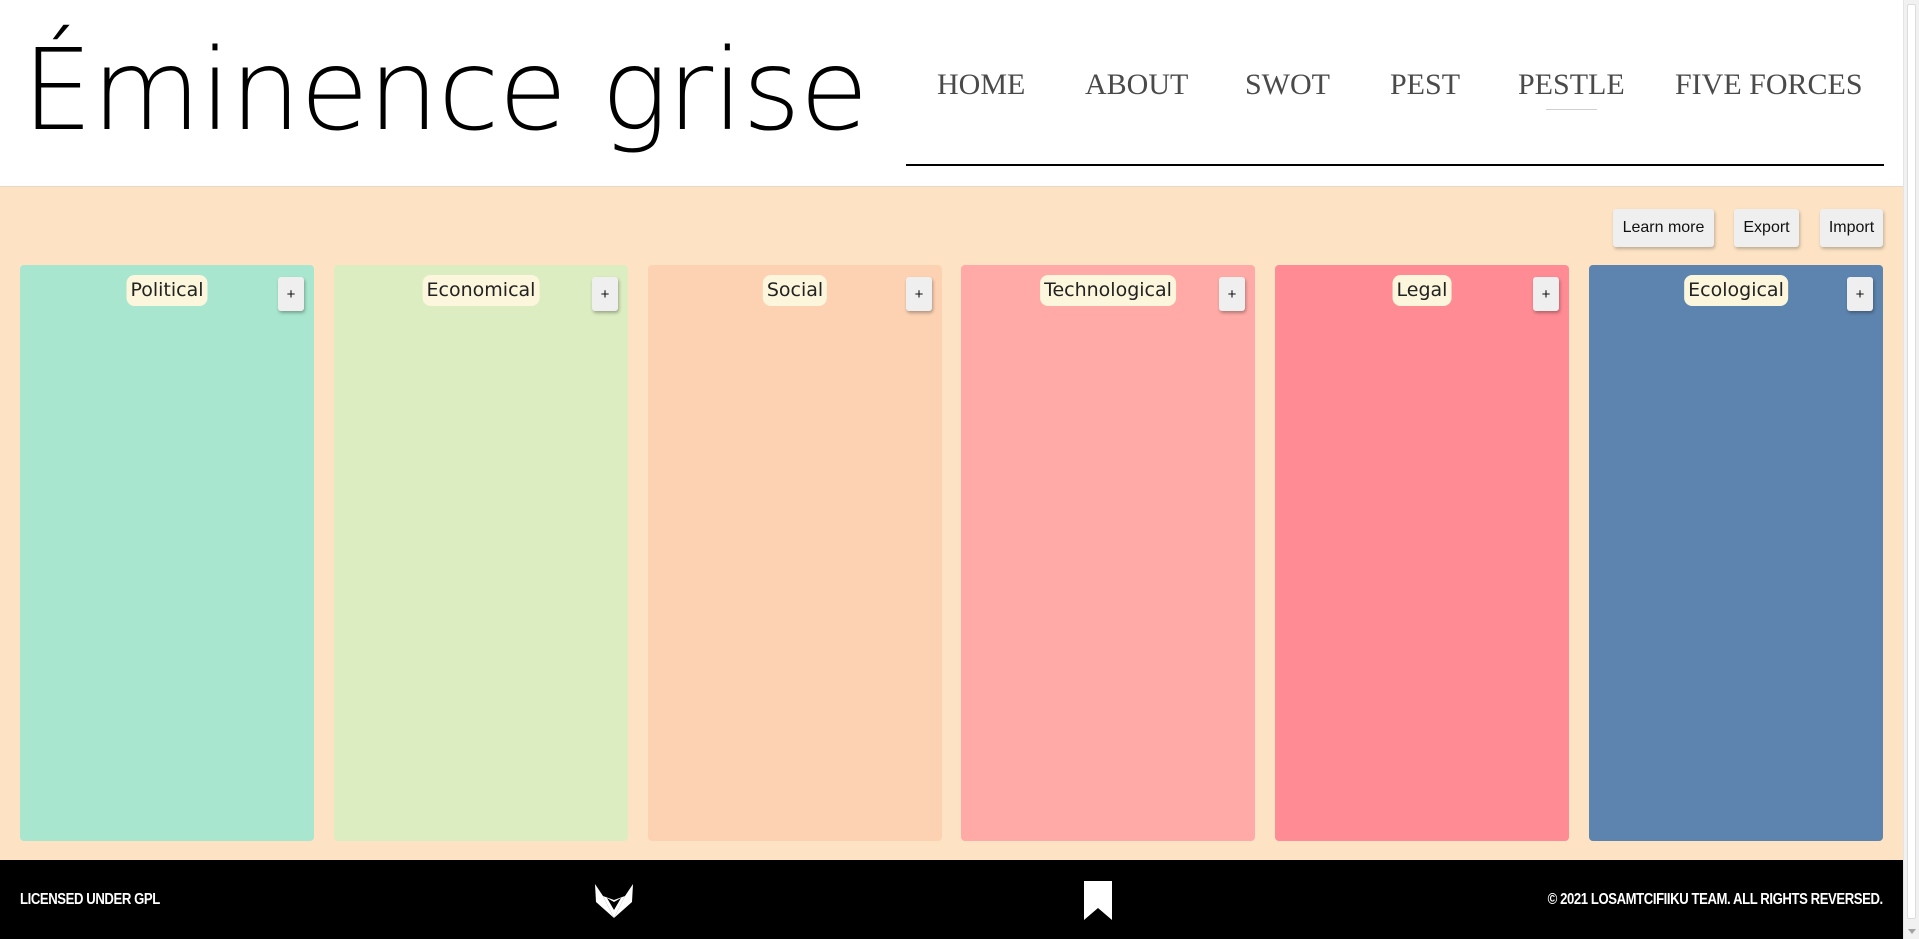 The height and width of the screenshot is (939, 1919). I want to click on column-ecological: Ecological +, so click(1736, 553).